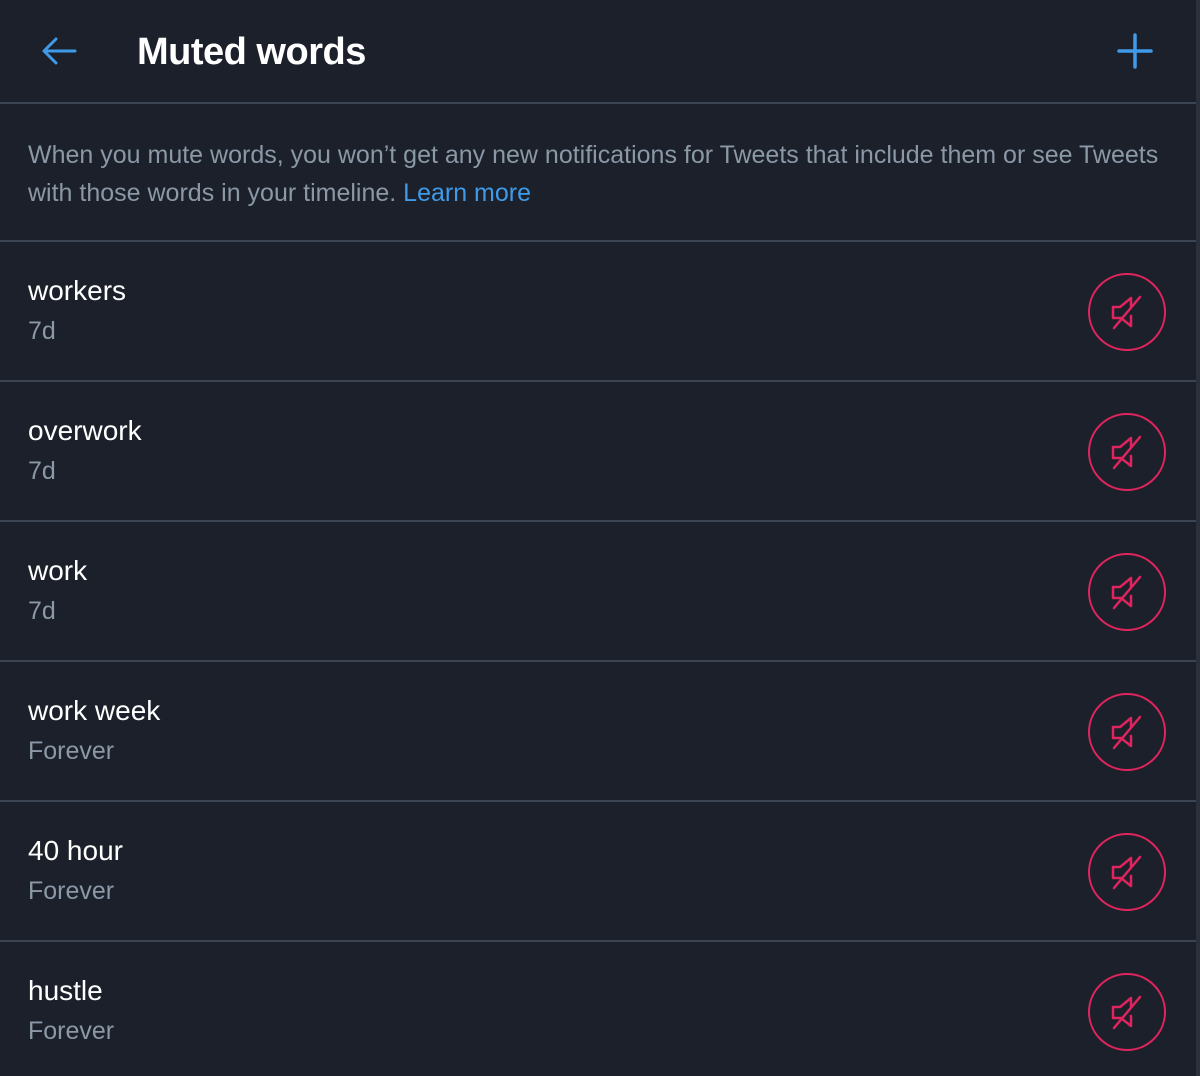  What do you see at coordinates (598, 312) in the screenshot?
I see `muted-word-row: workers 7d` at bounding box center [598, 312].